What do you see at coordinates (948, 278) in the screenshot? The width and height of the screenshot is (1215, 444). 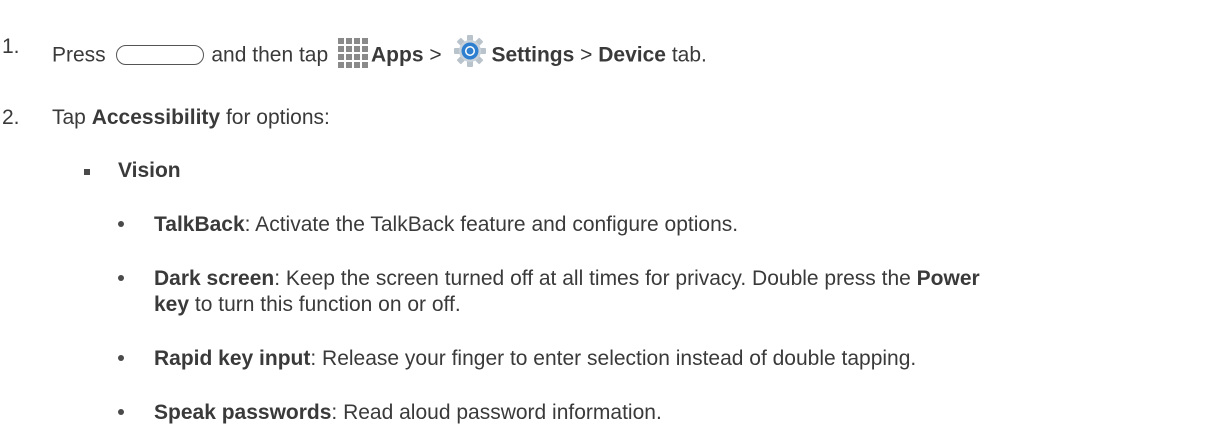 I see `power-label: Power` at bounding box center [948, 278].